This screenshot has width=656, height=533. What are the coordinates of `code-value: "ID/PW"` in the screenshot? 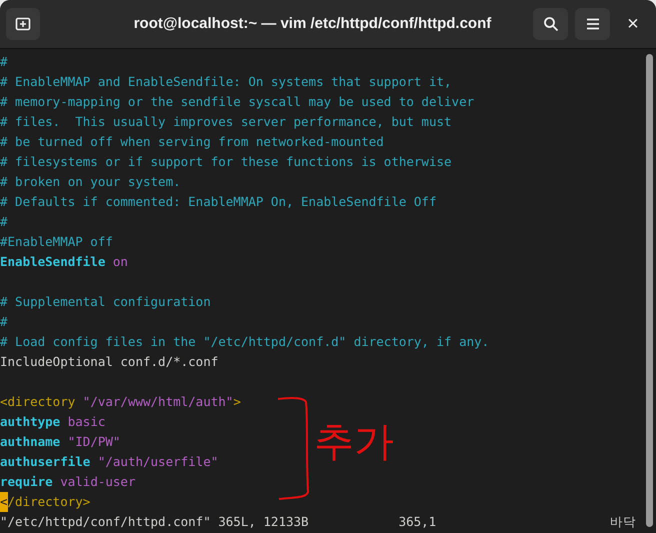 It's located at (93, 442).